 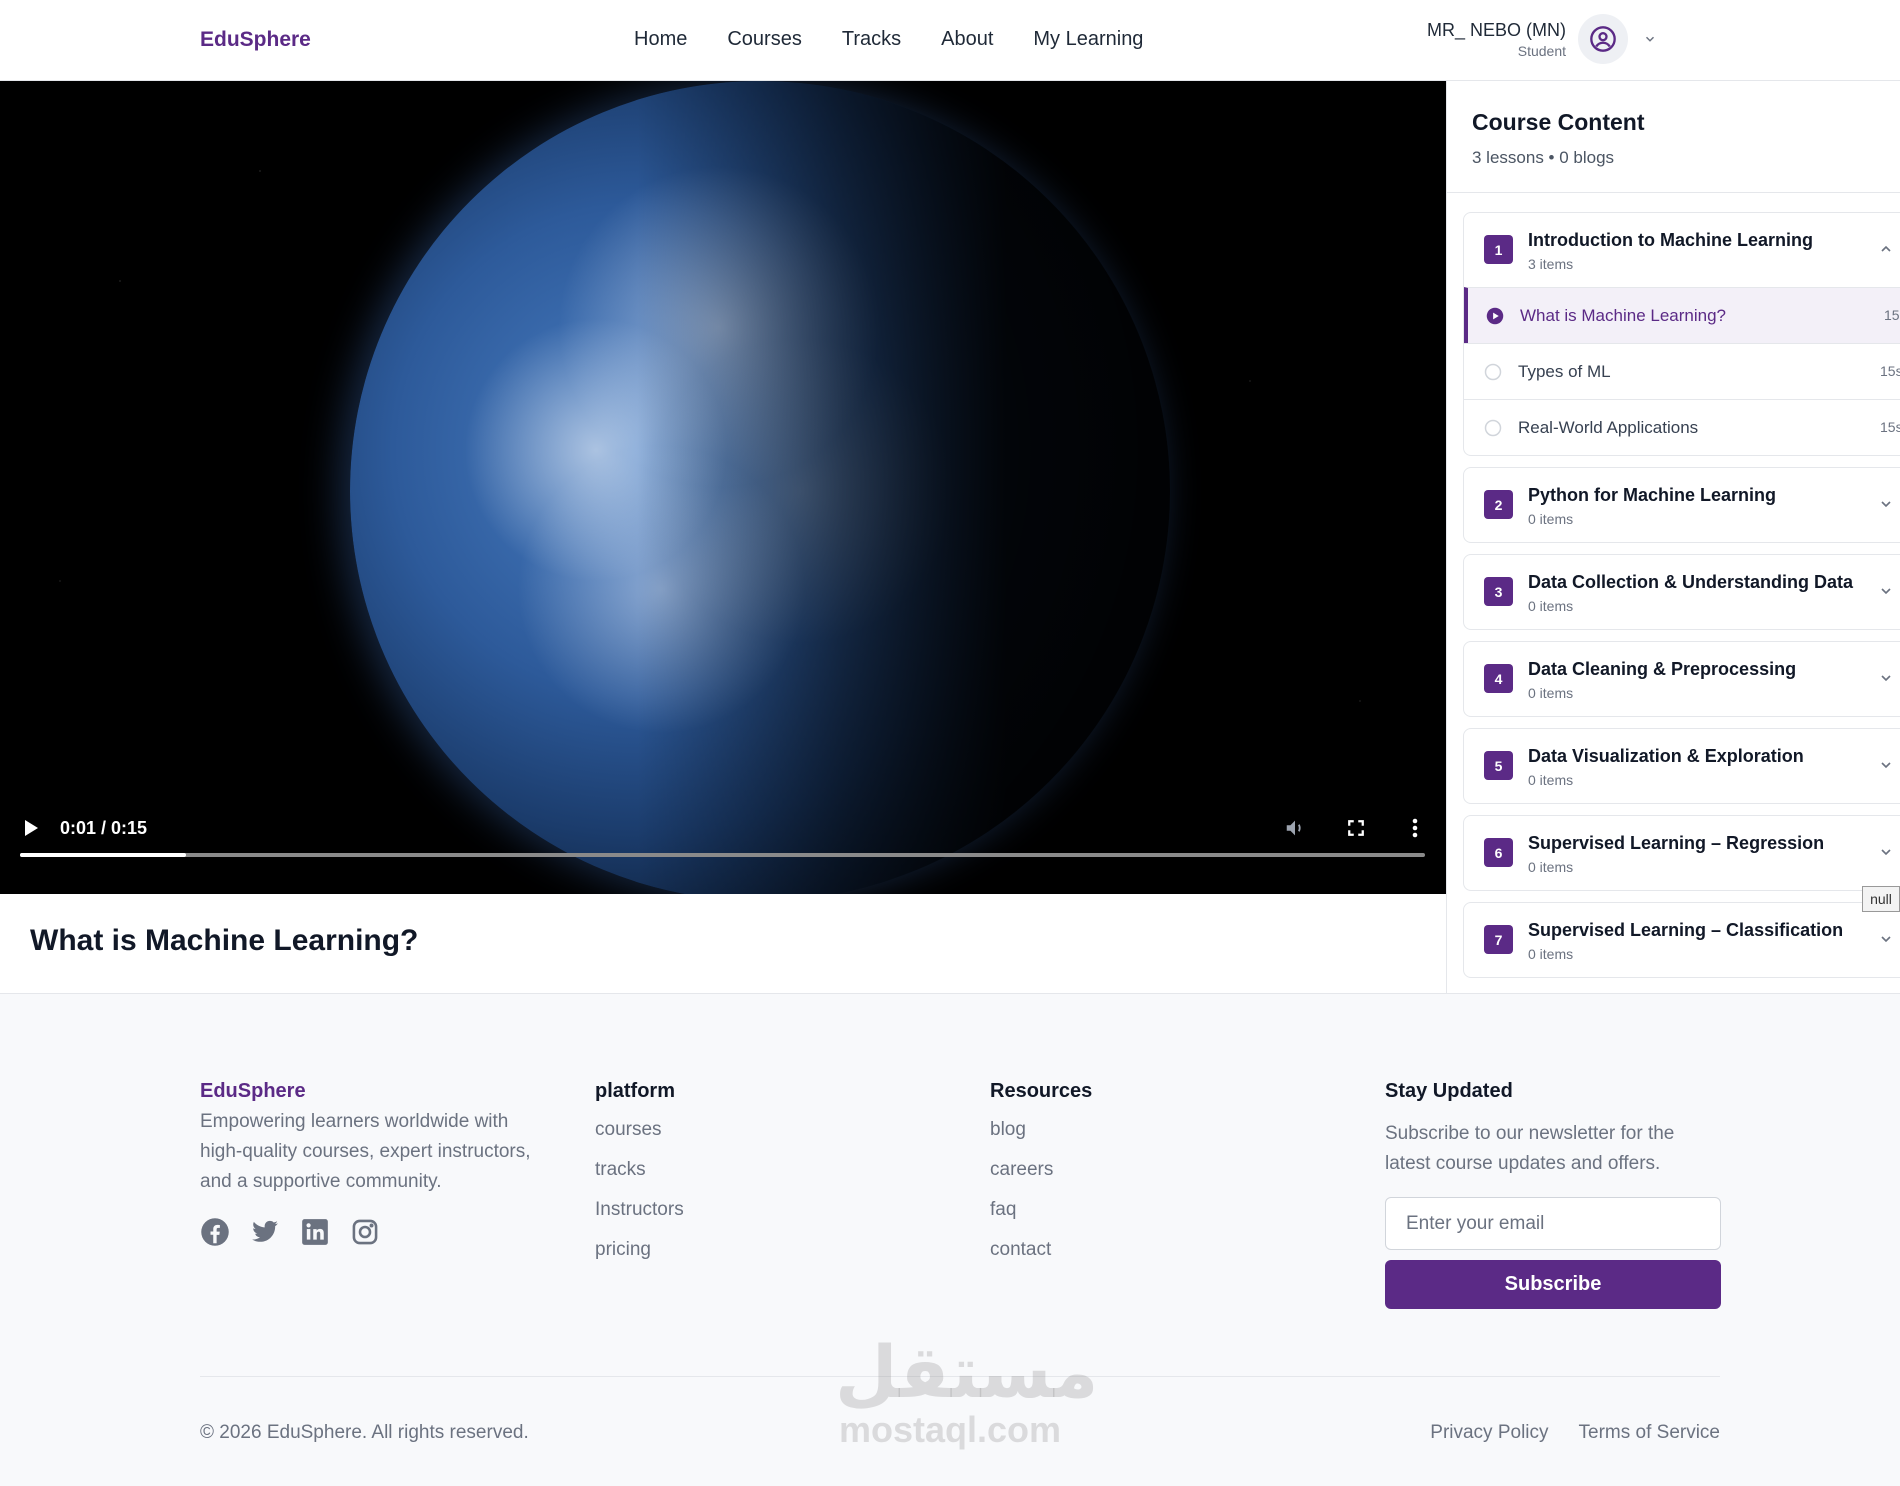 What do you see at coordinates (723, 844) in the screenshot?
I see `video-controls: 0:01 / 0:15` at bounding box center [723, 844].